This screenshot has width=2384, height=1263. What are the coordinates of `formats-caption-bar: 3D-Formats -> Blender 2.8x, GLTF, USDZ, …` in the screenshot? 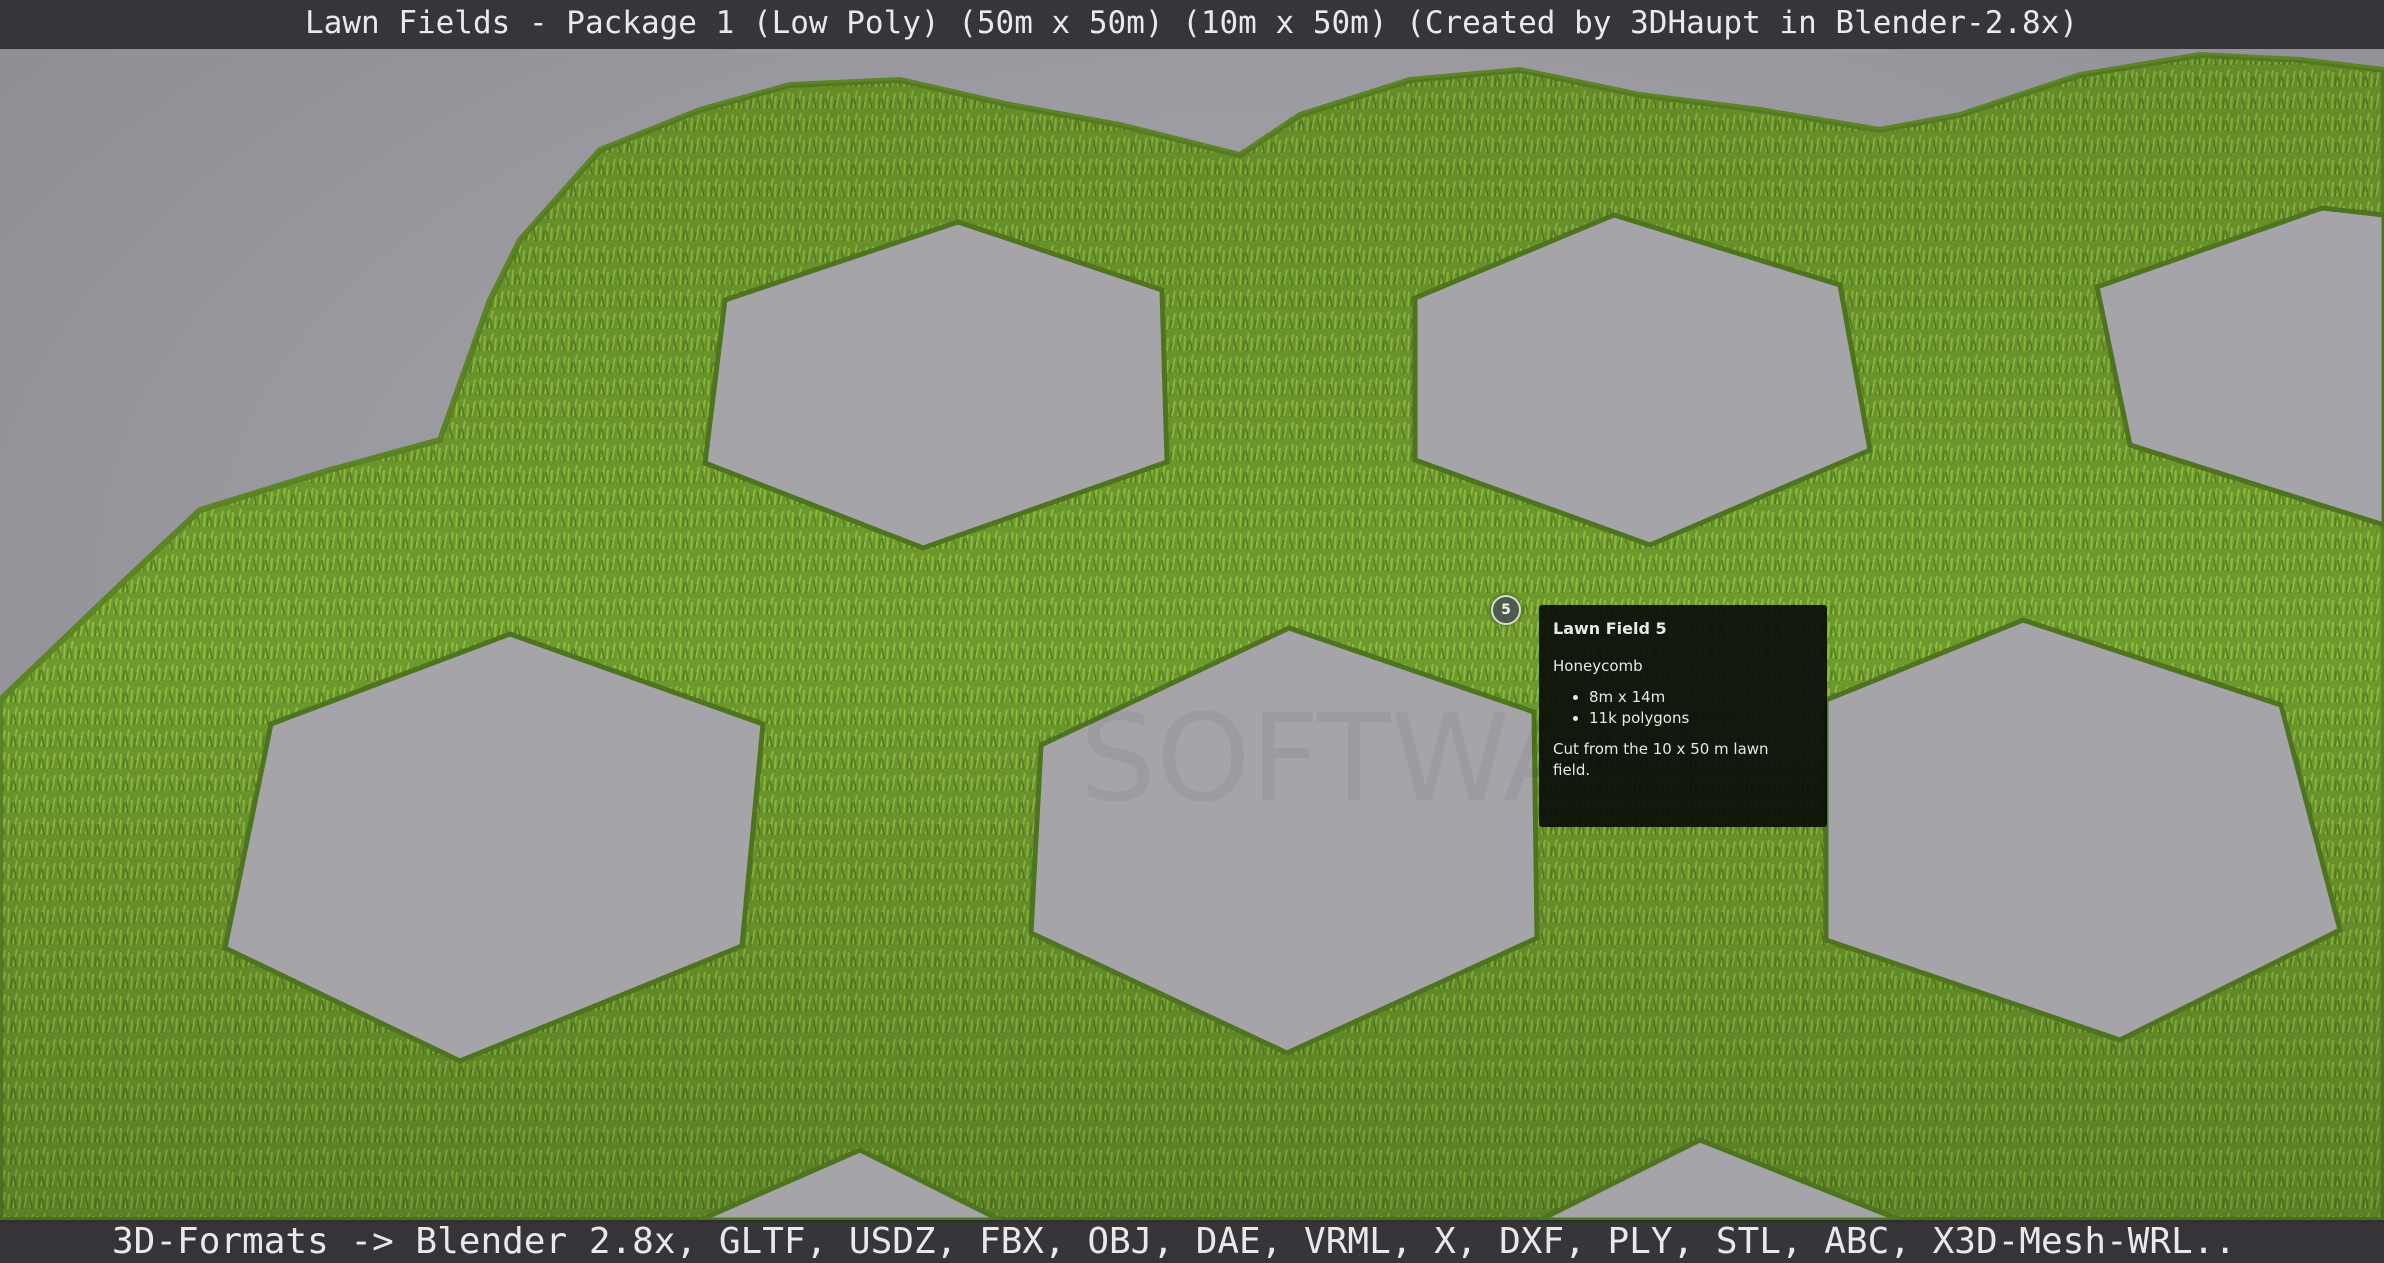 It's located at (1192, 1241).